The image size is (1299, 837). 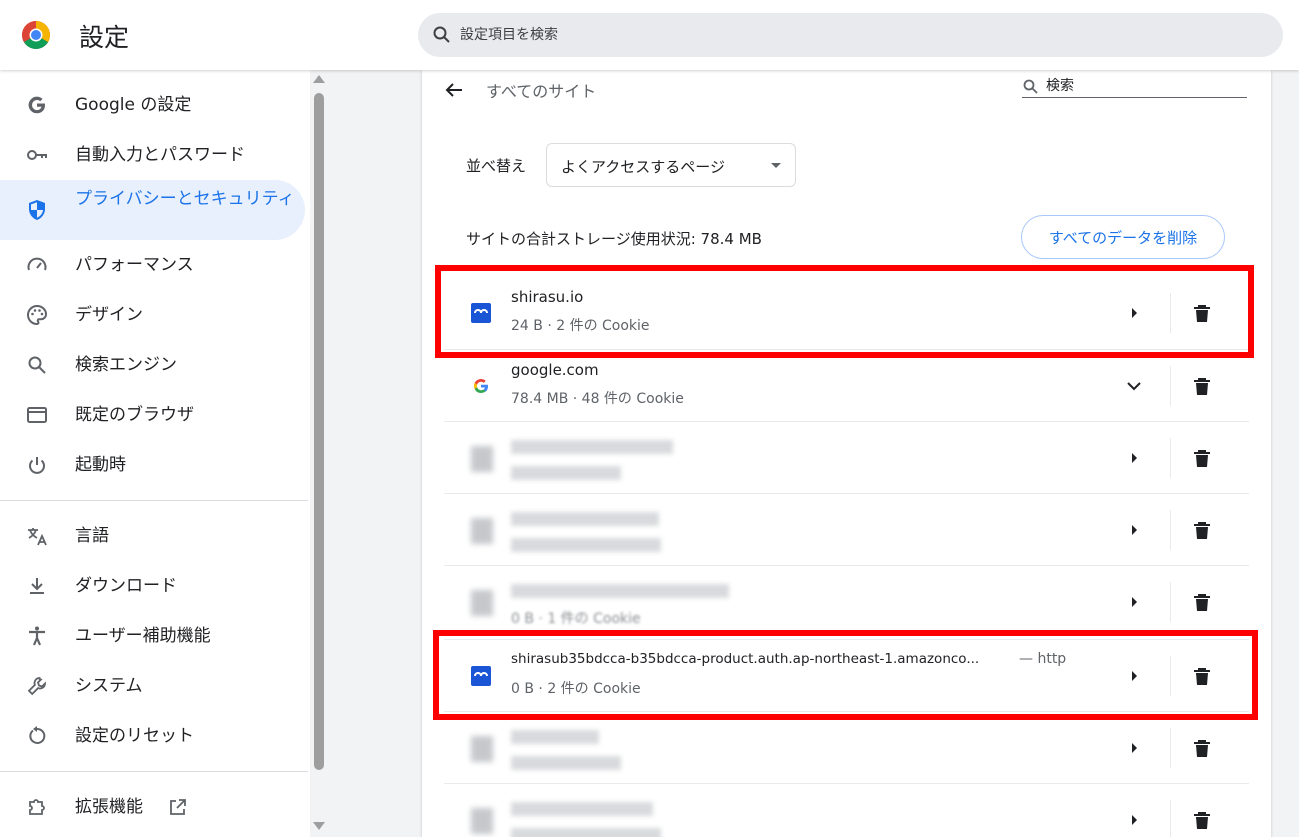 I want to click on site-row: google.com 78.4 MB · 48 件の Cookie, so click(x=846, y=385).